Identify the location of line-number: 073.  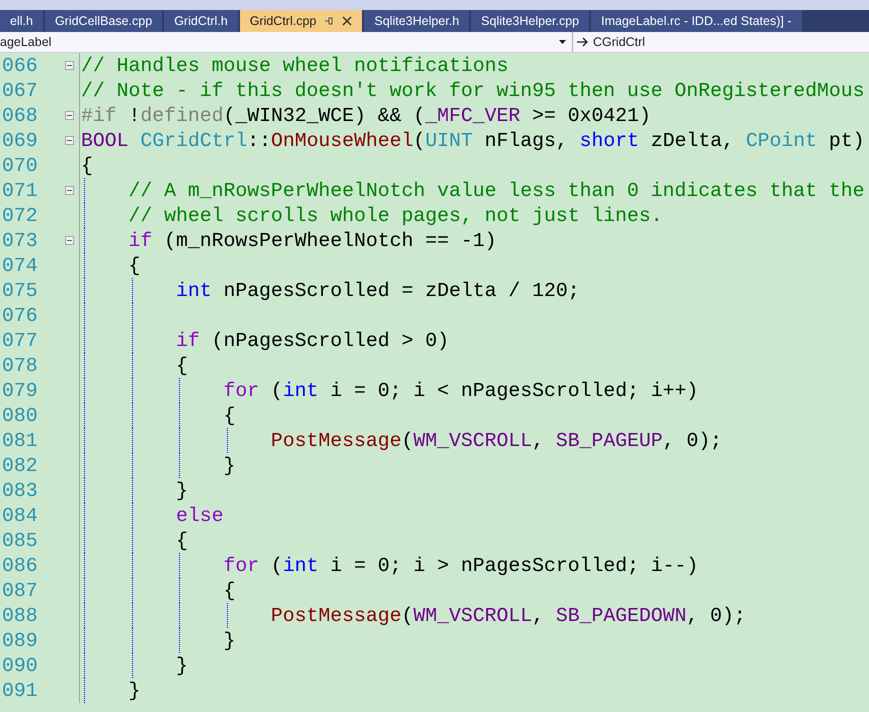
(20, 241).